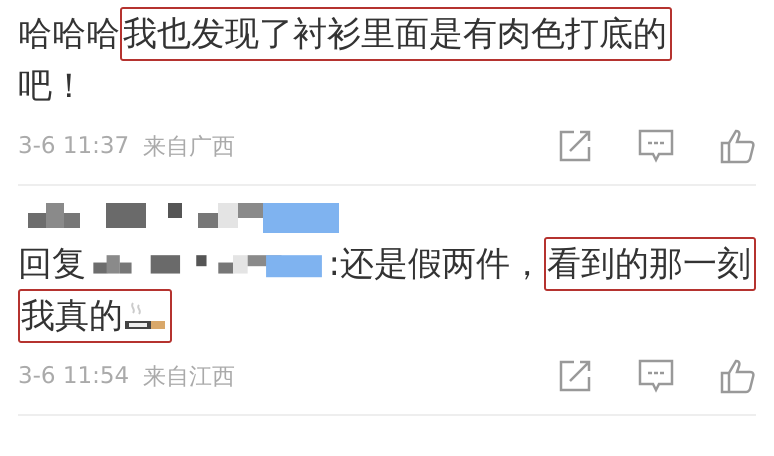 The image size is (774, 456). I want to click on comment-text: 回复, so click(52, 264).